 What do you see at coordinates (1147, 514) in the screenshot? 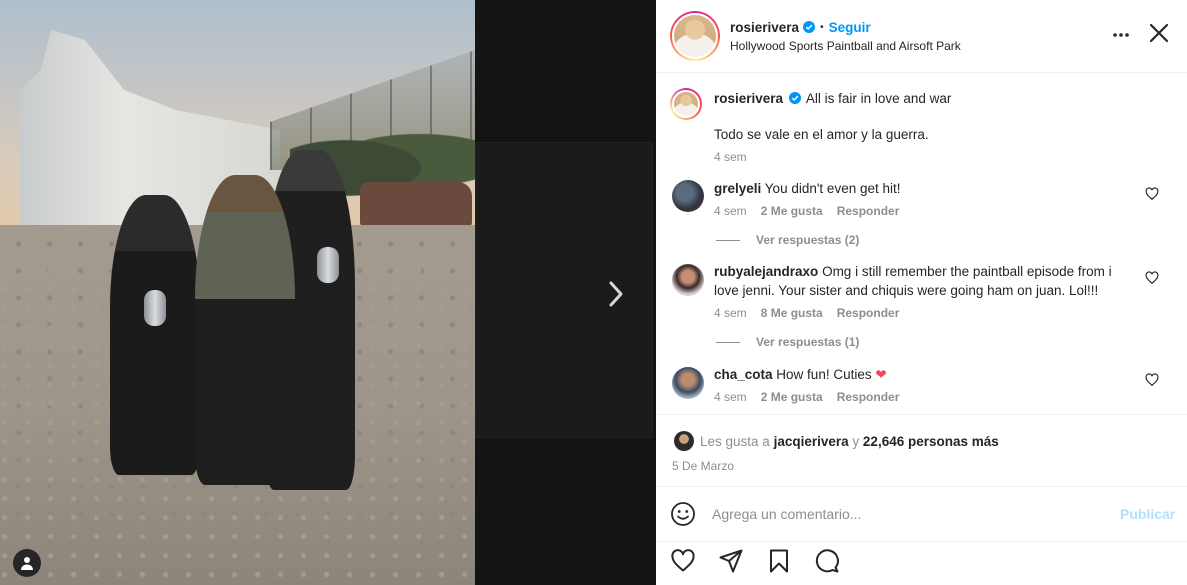
I see `publish-button: Publicar` at bounding box center [1147, 514].